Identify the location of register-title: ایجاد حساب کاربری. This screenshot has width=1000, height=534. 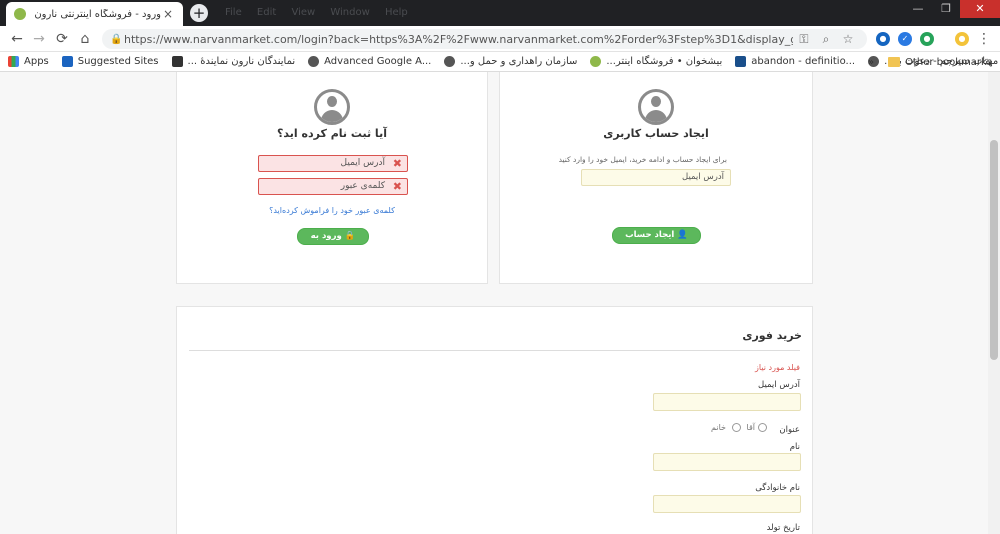
(656, 133).